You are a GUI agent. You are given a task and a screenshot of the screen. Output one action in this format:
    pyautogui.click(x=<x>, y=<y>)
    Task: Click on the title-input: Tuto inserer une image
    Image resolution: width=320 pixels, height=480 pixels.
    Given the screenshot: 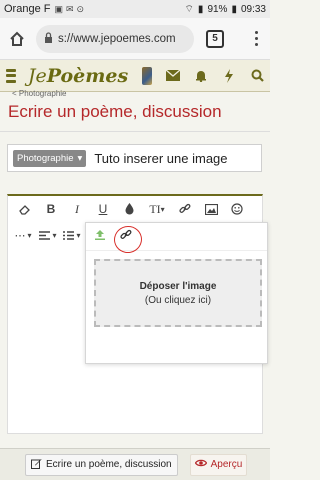 What is the action you would take?
    pyautogui.click(x=160, y=158)
    